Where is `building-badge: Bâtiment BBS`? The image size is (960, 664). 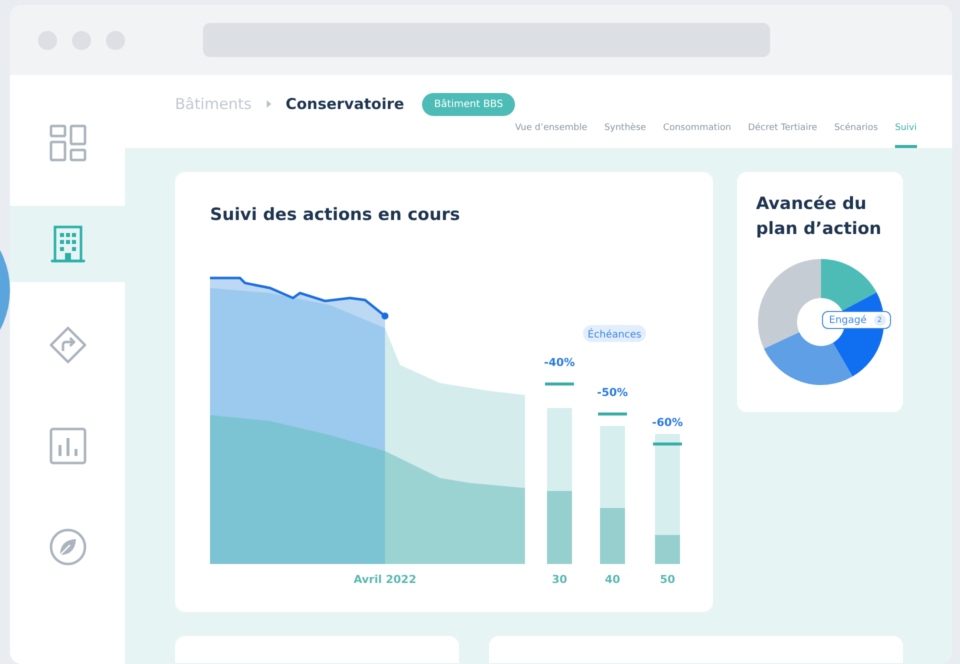
building-badge: Bâtiment BBS is located at coordinates (469, 104).